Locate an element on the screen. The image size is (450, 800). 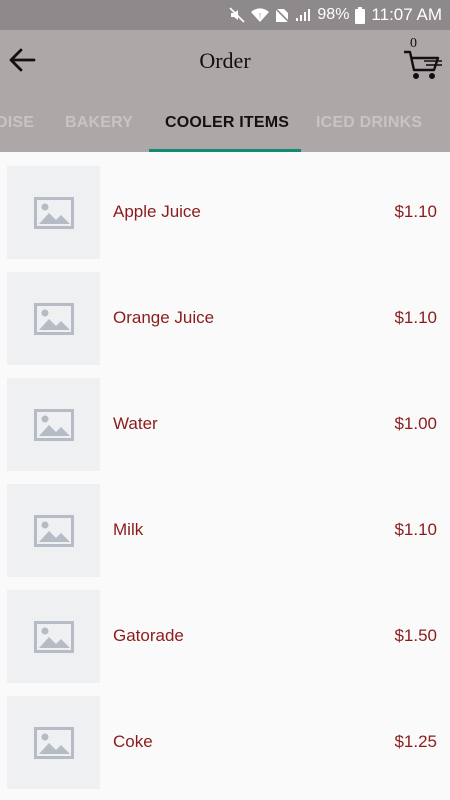
cart-button: 0 is located at coordinates (423, 59).